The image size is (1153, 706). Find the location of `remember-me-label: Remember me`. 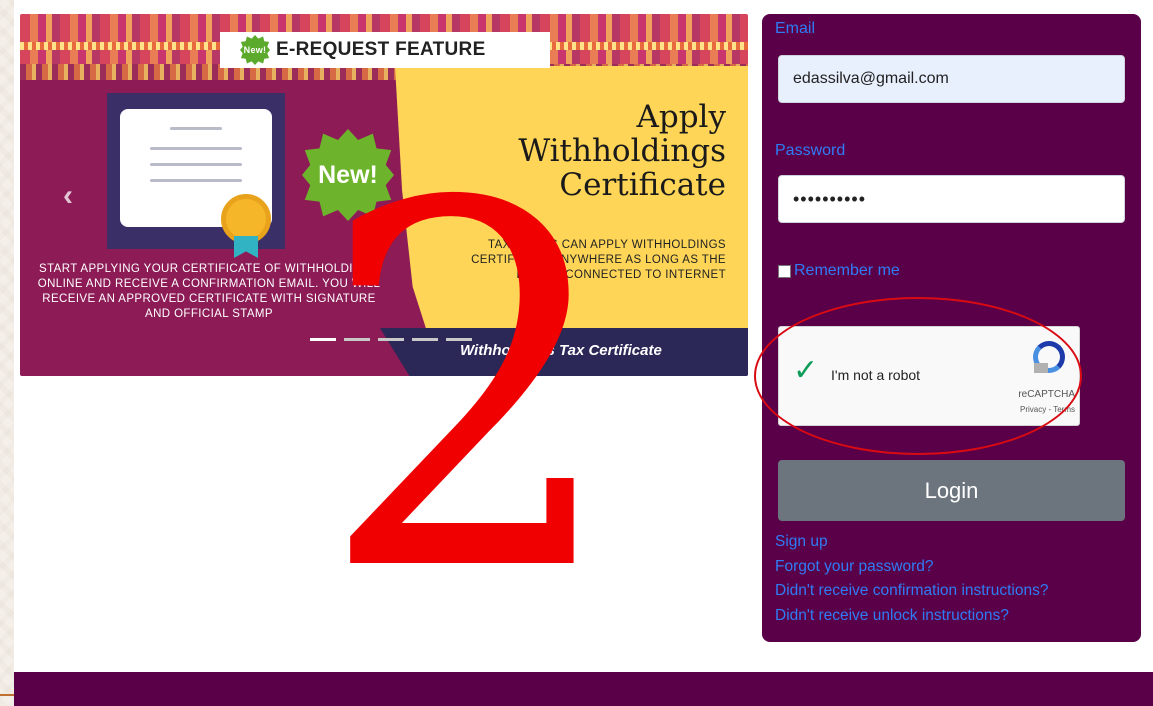

remember-me-label: Remember me is located at coordinates (847, 271).